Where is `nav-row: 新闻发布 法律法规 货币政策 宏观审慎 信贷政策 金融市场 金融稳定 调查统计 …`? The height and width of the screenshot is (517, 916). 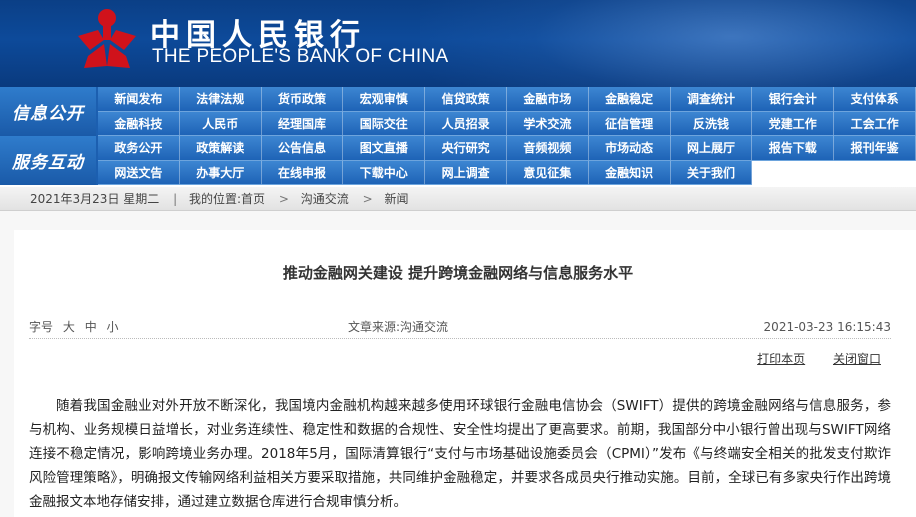
nav-row: 新闻发布 法律法规 货币政策 宏观审慎 信贷政策 金融市场 金融稳定 调查统计 … is located at coordinates (507, 99).